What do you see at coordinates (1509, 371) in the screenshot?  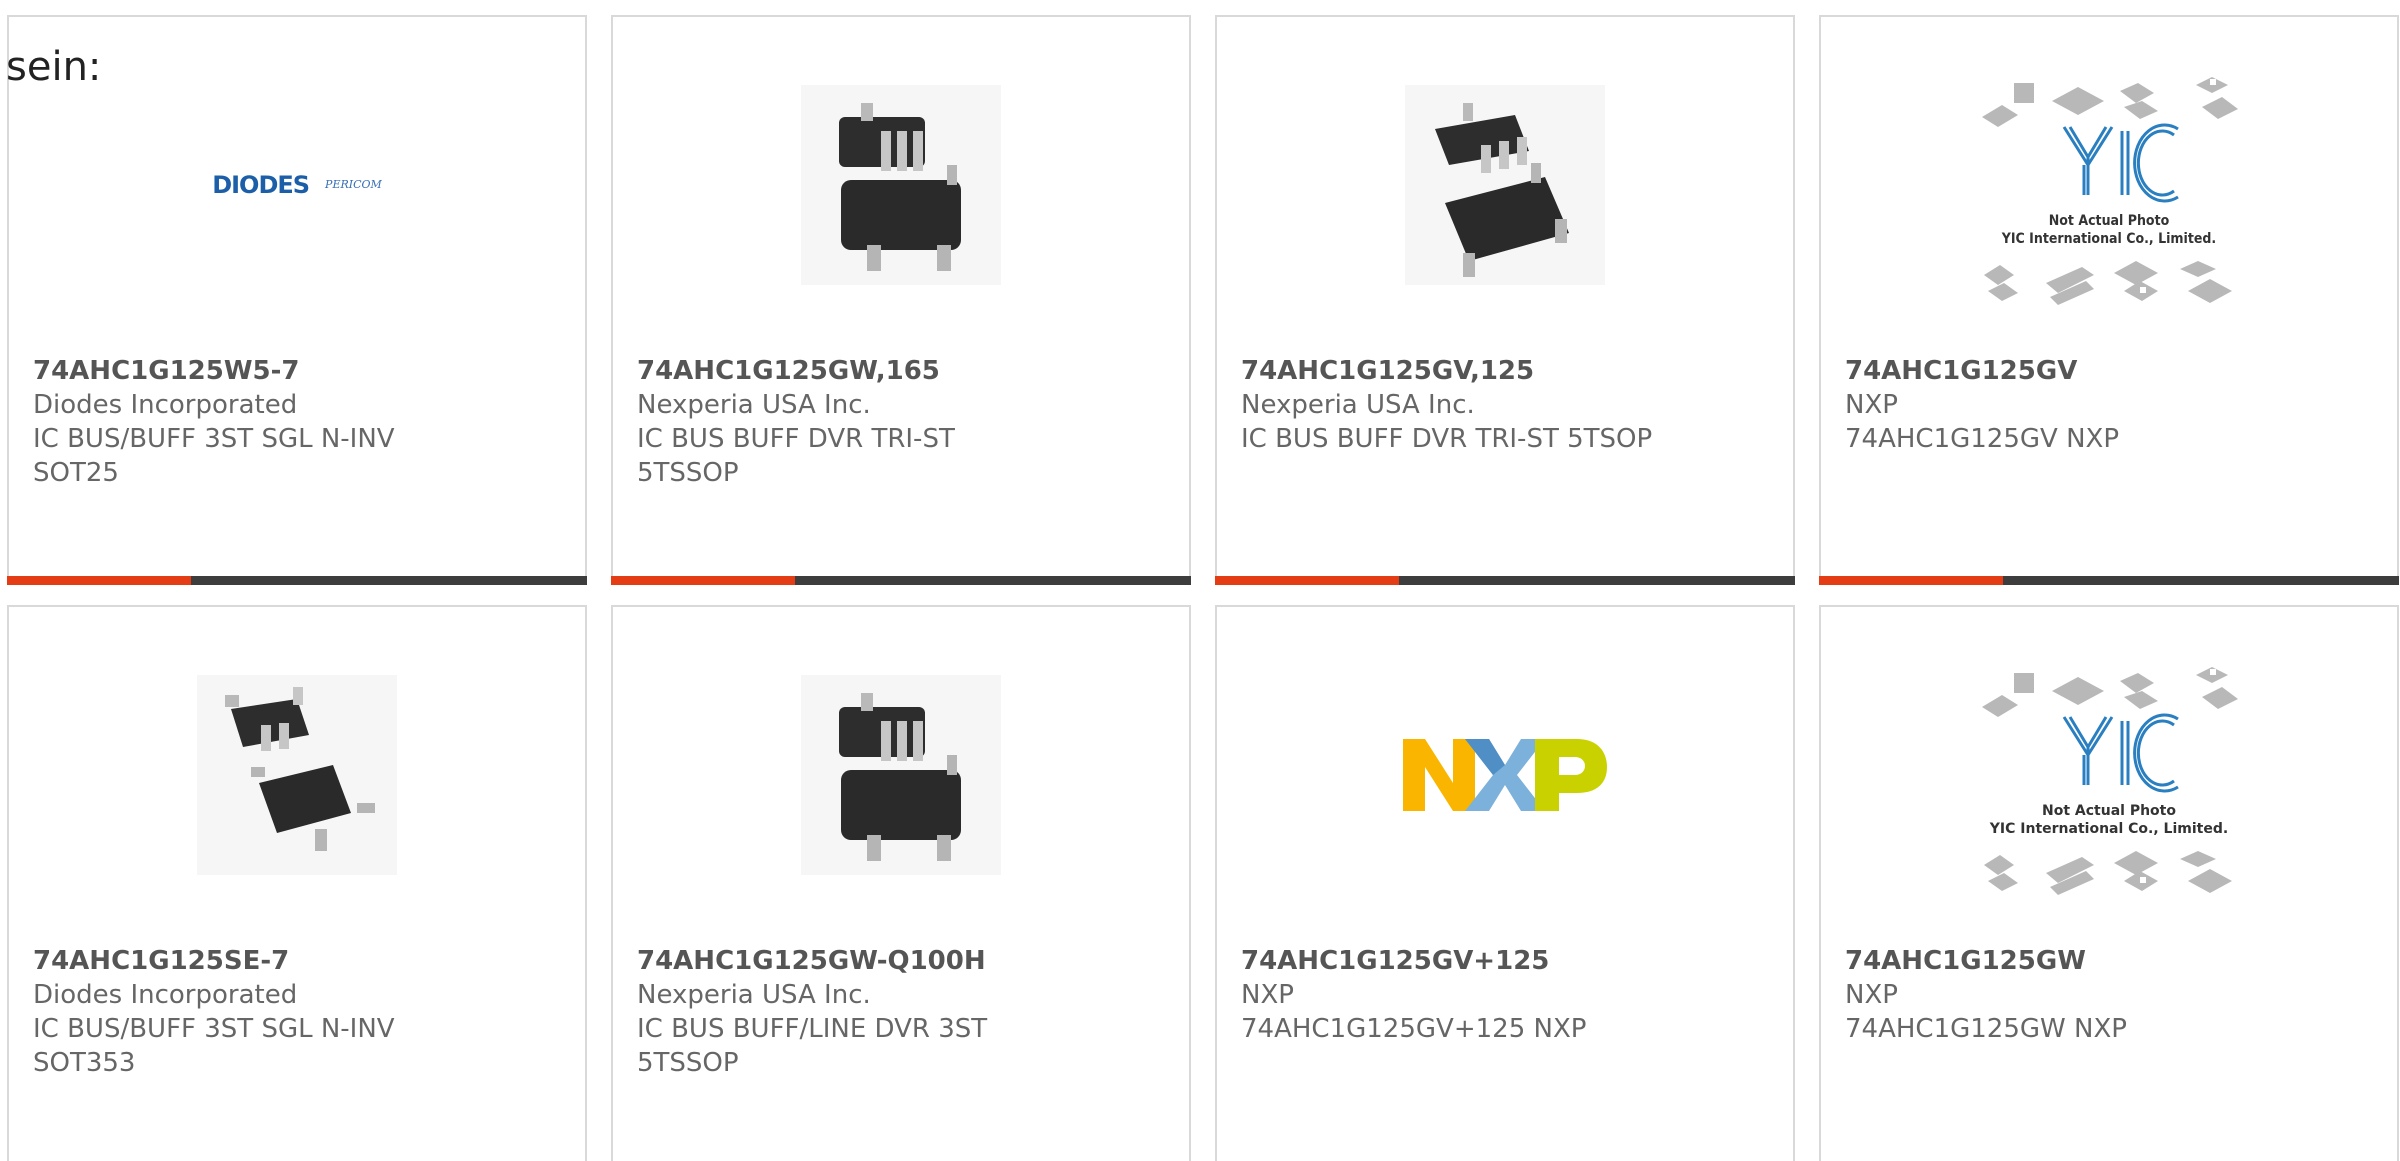 I see `part-number-link: 74AHC1G125GV,125` at bounding box center [1509, 371].